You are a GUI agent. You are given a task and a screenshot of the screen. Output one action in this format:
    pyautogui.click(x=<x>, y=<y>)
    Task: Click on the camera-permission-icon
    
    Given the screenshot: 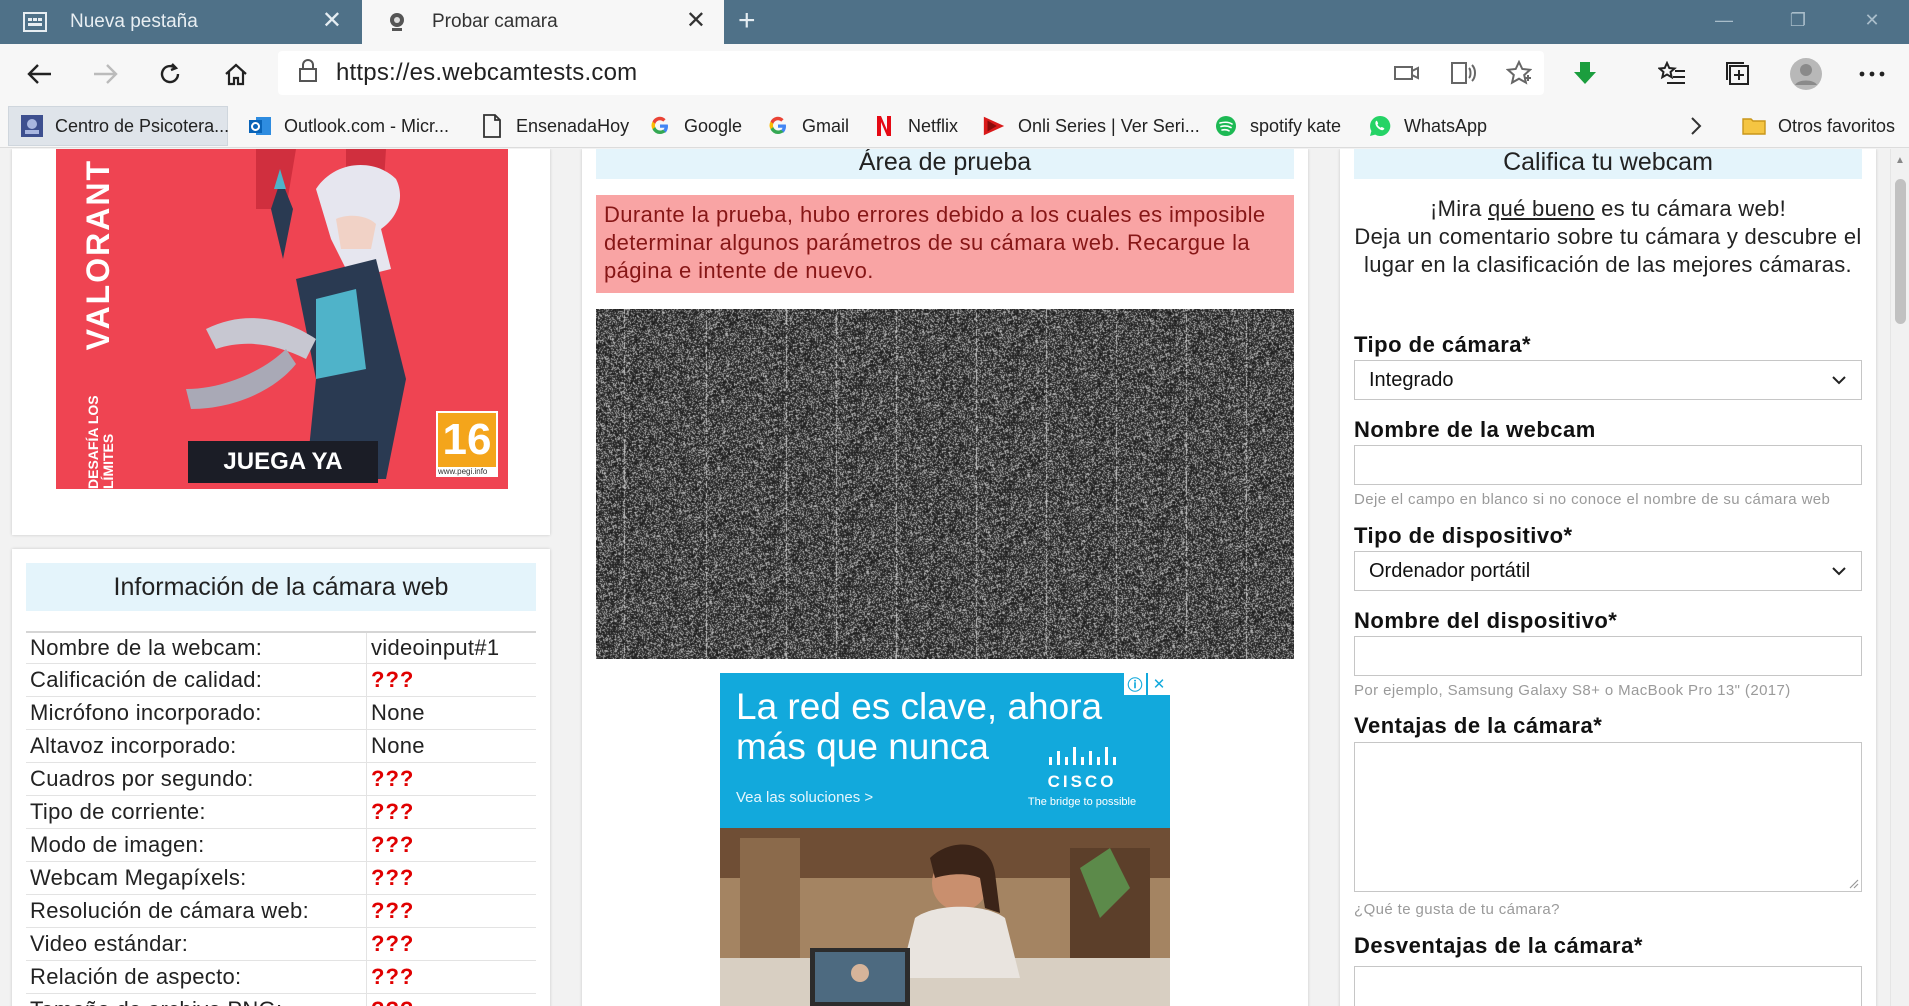 What is the action you would take?
    pyautogui.click(x=1407, y=73)
    